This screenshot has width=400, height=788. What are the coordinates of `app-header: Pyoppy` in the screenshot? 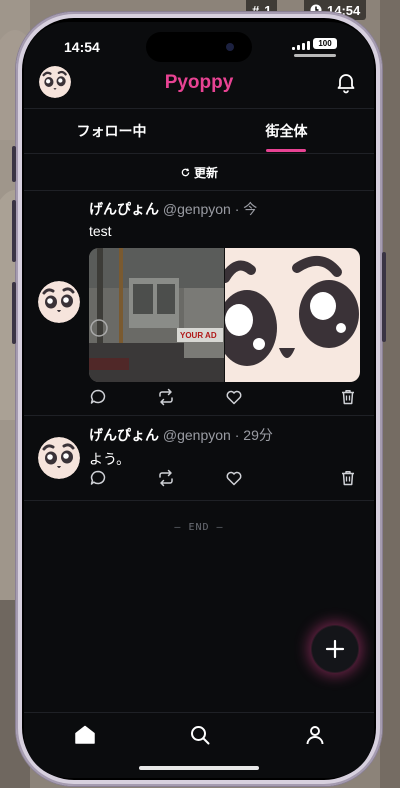 It's located at (199, 85).